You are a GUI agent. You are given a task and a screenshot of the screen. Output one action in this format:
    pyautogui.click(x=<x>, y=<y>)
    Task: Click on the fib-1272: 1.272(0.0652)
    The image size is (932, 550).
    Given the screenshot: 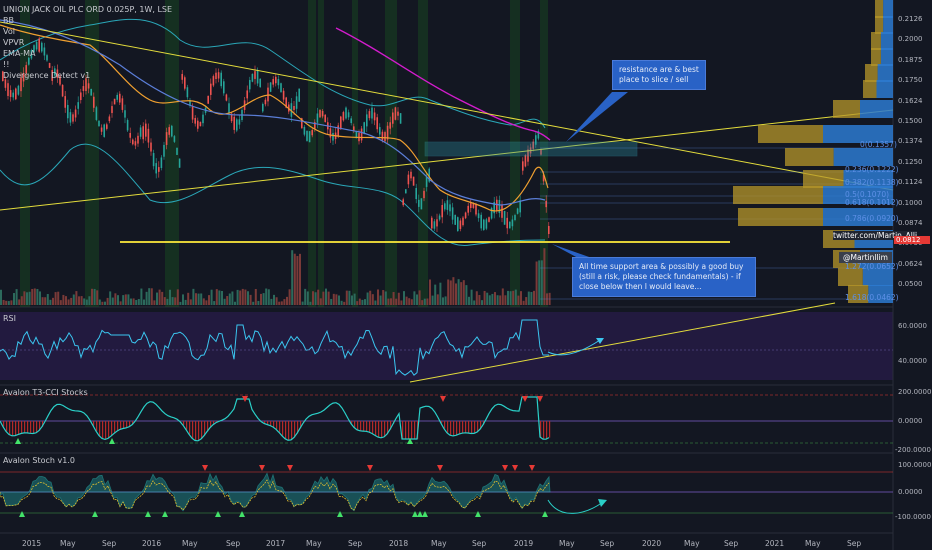 What is the action you would take?
    pyautogui.click(x=872, y=266)
    